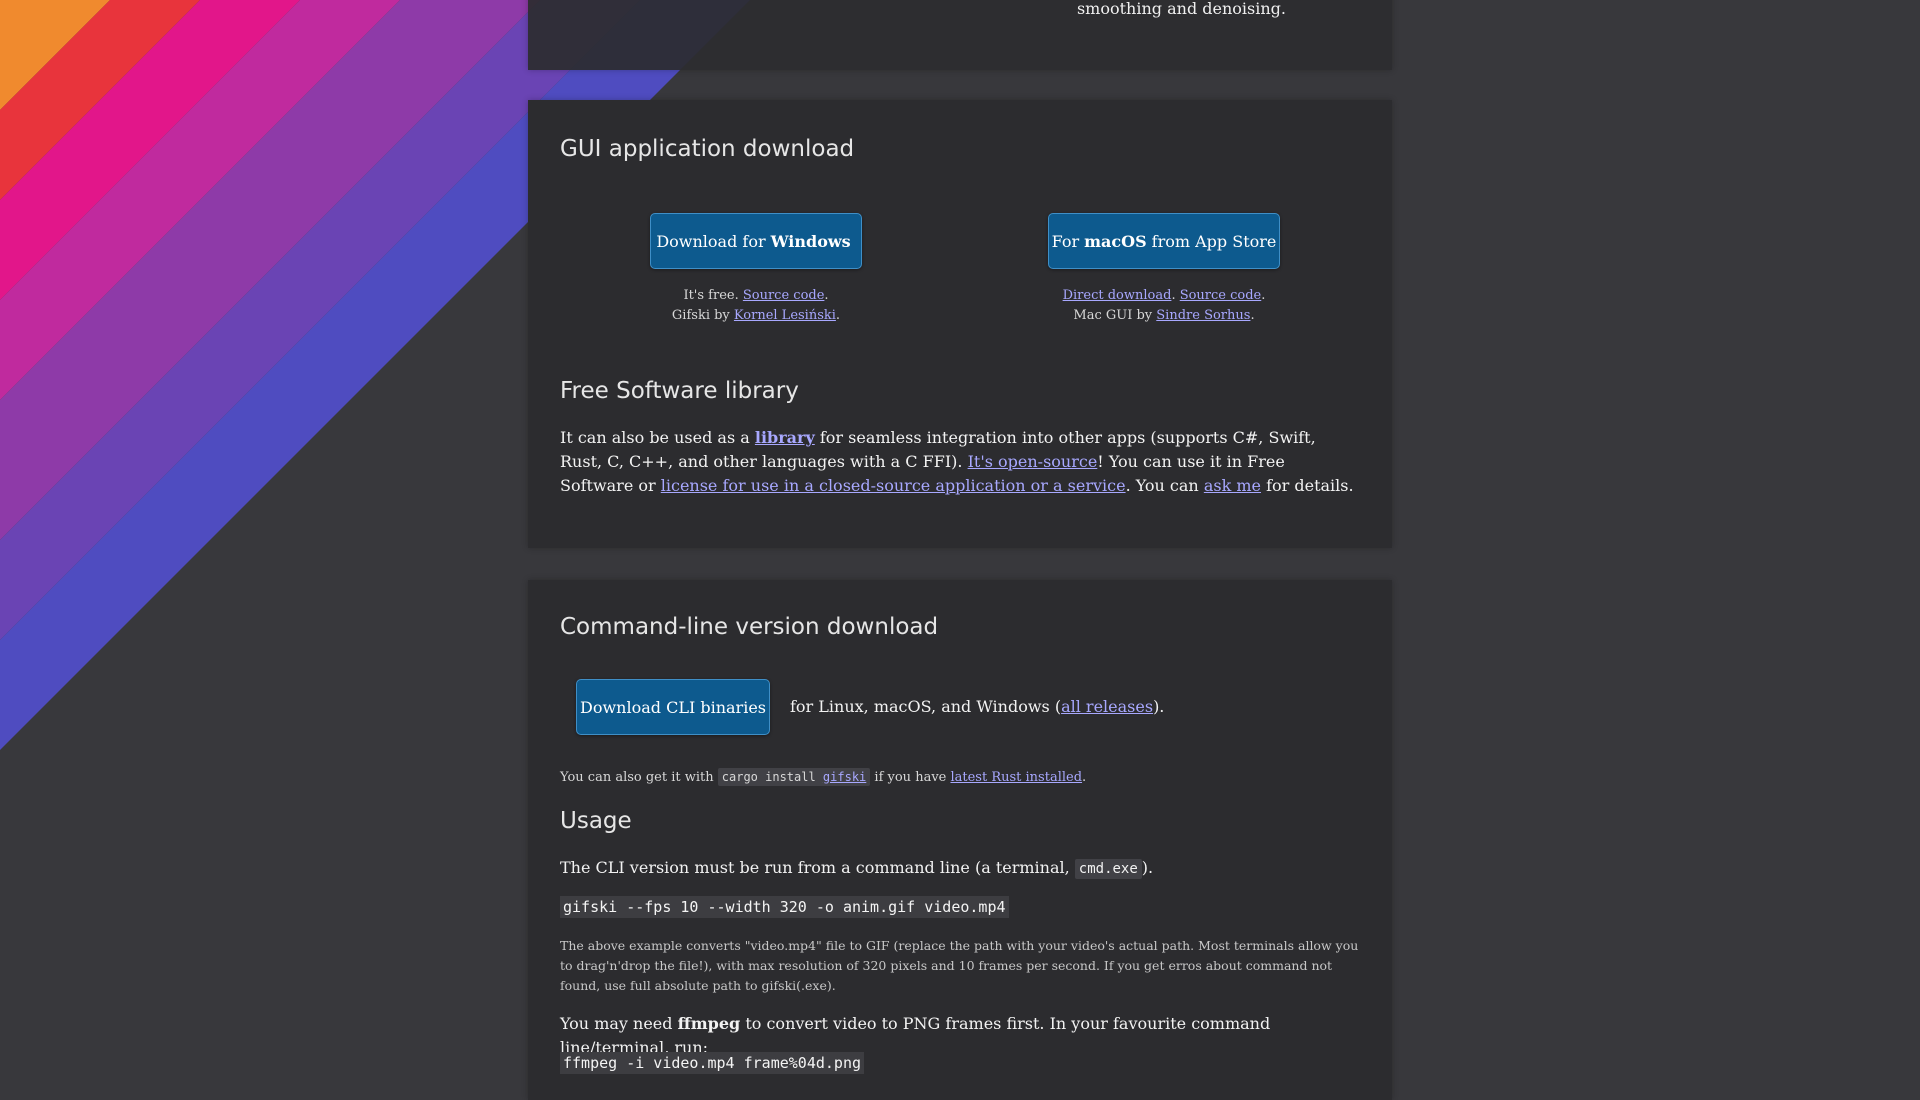 This screenshot has height=1100, width=1920. Describe the element at coordinates (826, 295) in the screenshot. I see `windows-note-period: .` at that location.